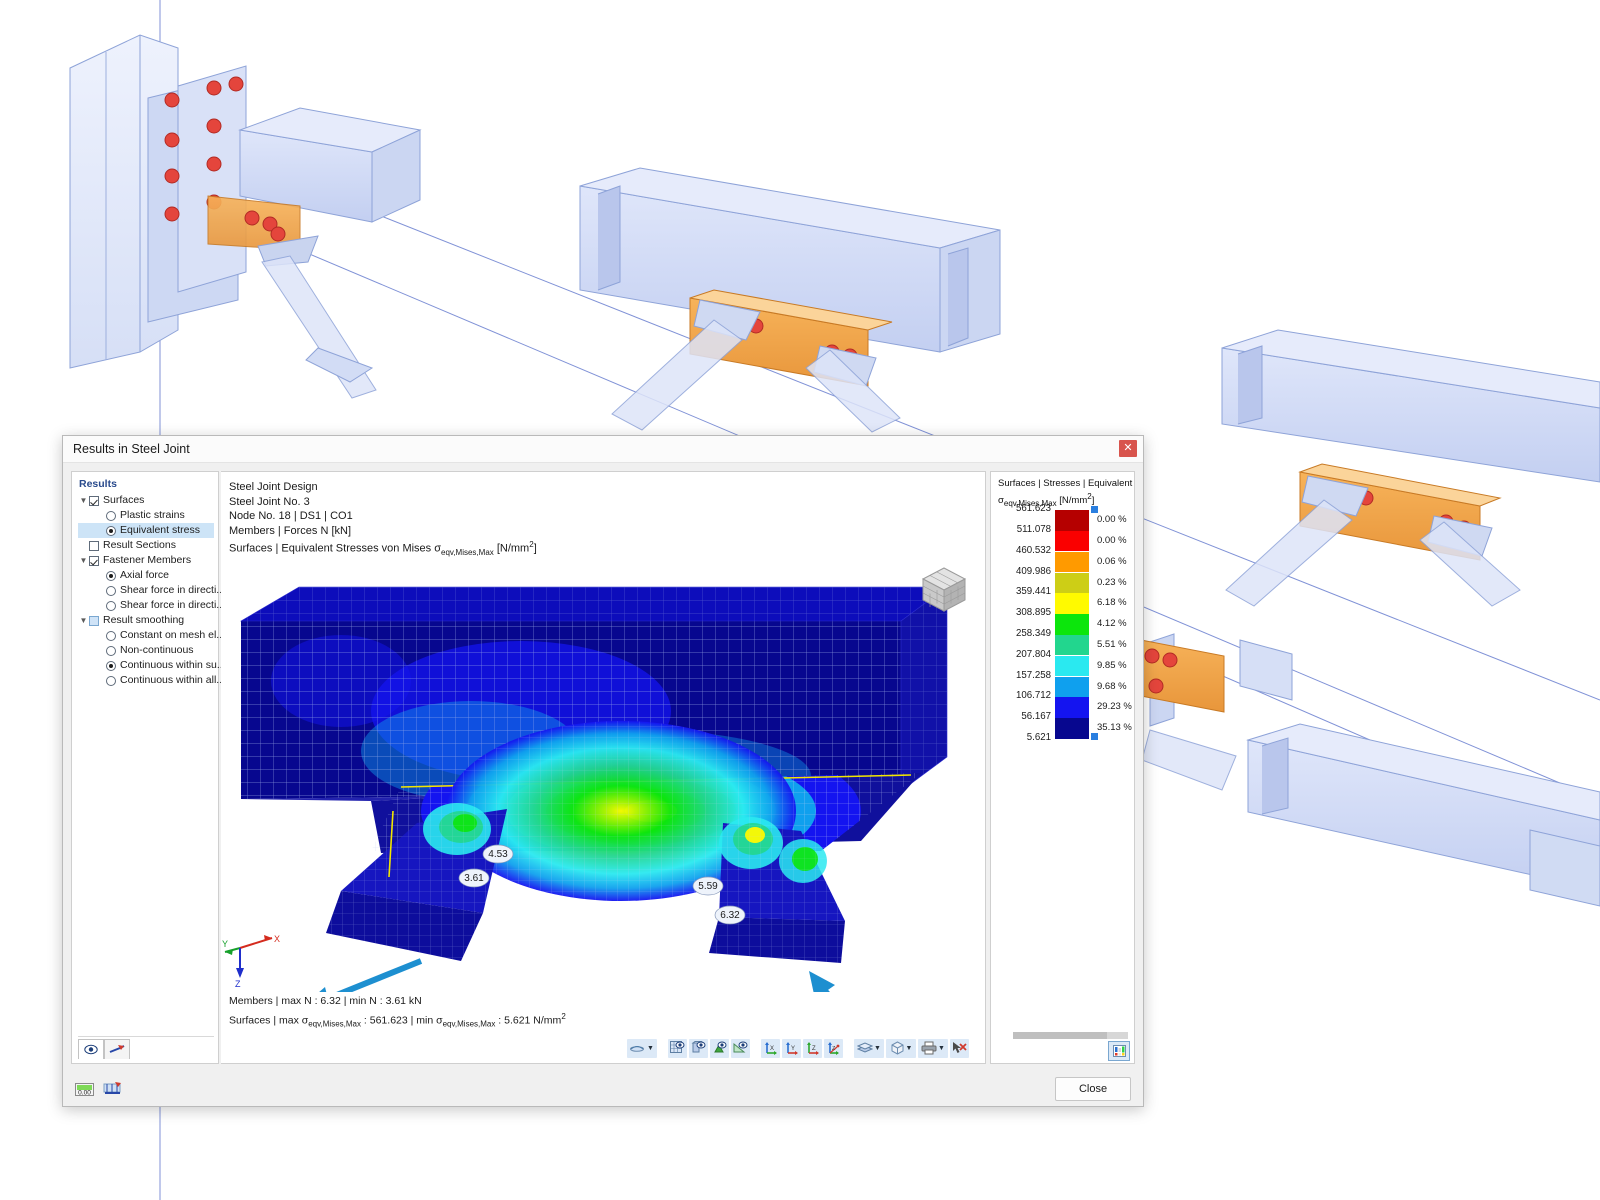  I want to click on close-button: Close, so click(1093, 1089).